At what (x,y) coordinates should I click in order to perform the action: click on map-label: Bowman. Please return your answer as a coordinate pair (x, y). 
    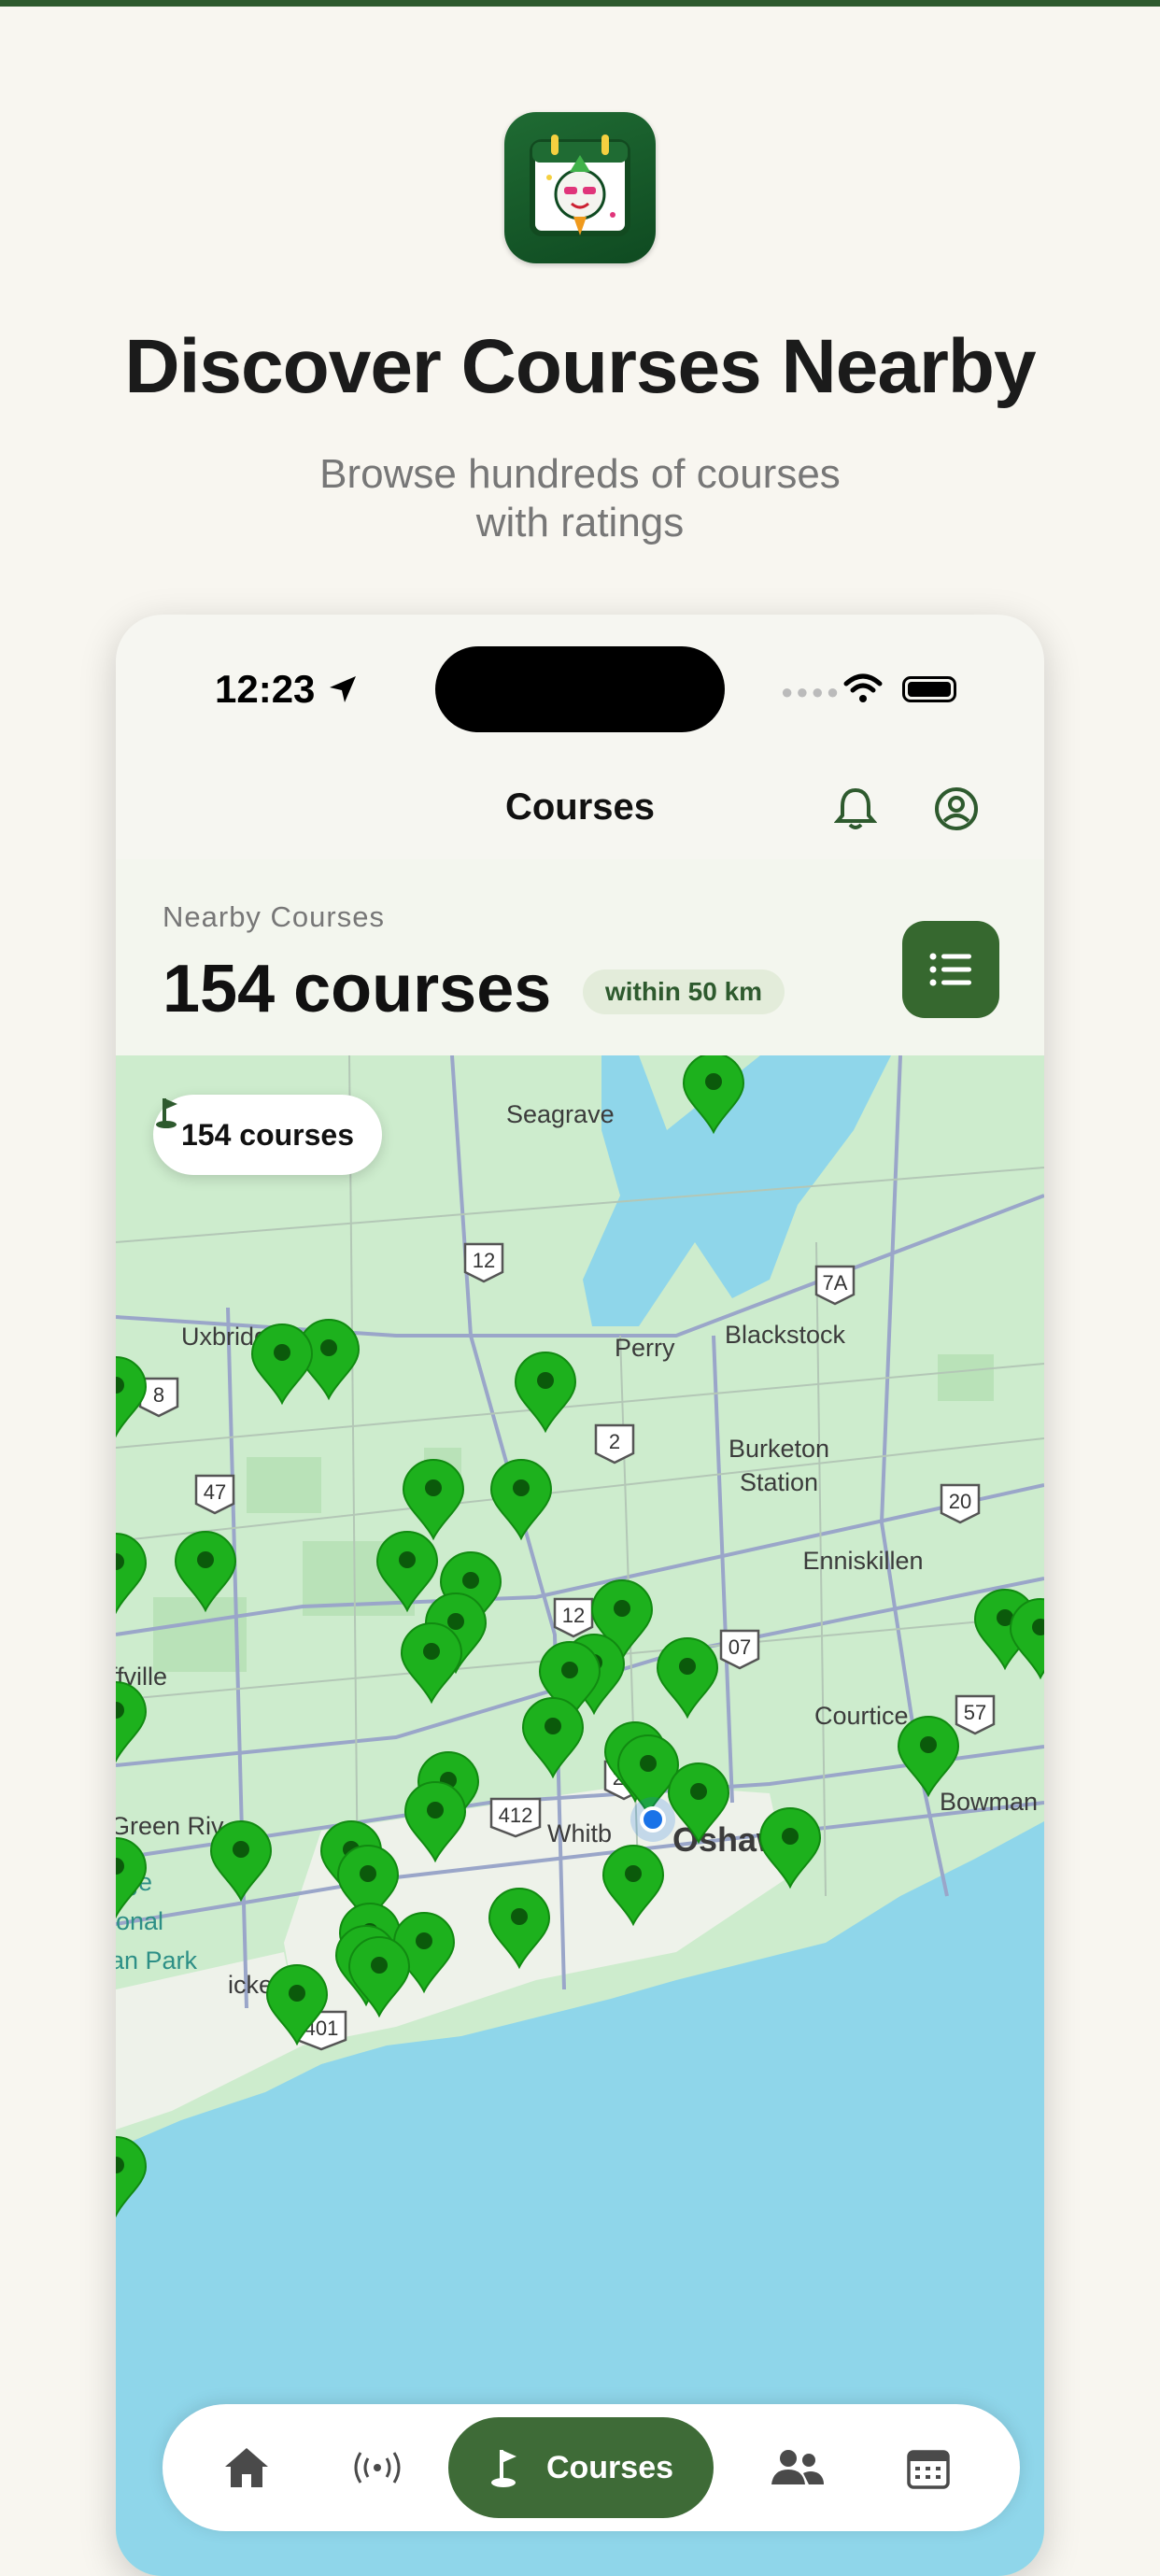
    Looking at the image, I should click on (989, 1802).